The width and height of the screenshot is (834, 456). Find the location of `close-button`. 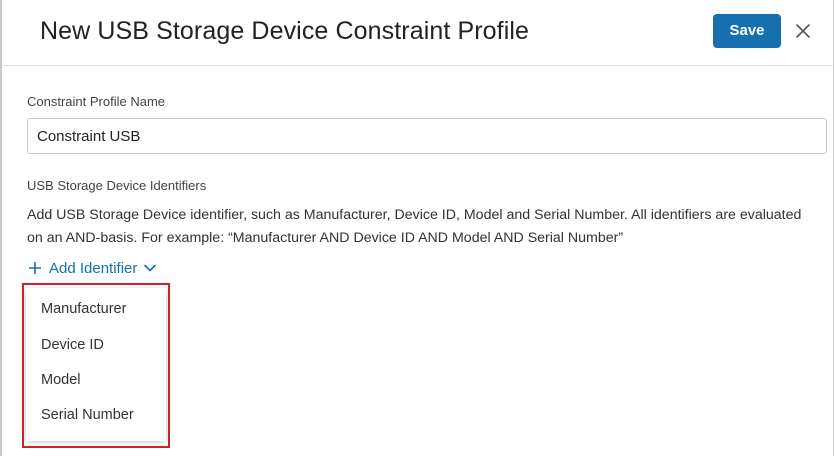

close-button is located at coordinates (803, 31).